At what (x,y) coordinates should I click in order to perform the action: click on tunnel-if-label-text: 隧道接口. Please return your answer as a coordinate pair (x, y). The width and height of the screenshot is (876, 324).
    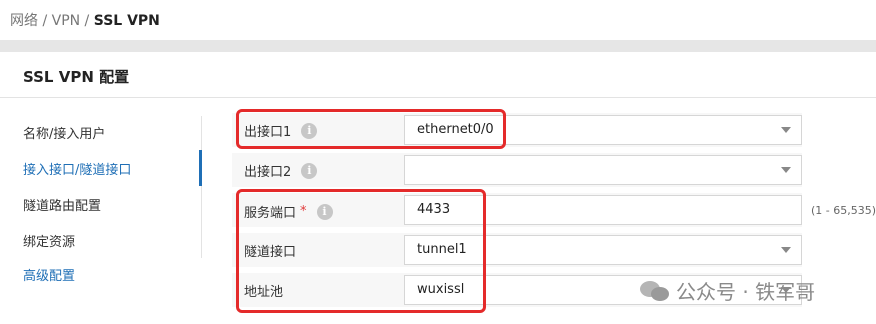
    Looking at the image, I should click on (270, 252).